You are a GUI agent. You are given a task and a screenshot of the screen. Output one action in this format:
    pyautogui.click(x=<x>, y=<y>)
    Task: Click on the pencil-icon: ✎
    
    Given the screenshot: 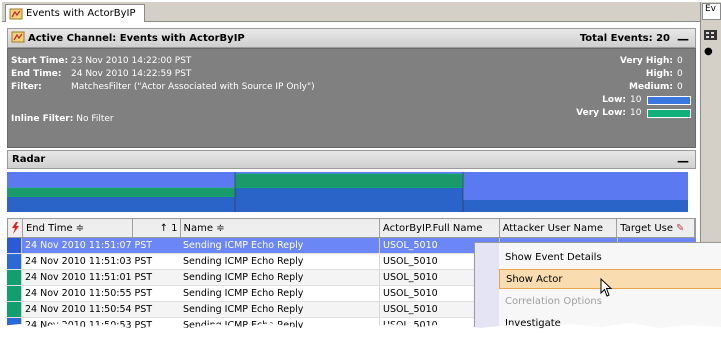 What is the action you would take?
    pyautogui.click(x=680, y=228)
    